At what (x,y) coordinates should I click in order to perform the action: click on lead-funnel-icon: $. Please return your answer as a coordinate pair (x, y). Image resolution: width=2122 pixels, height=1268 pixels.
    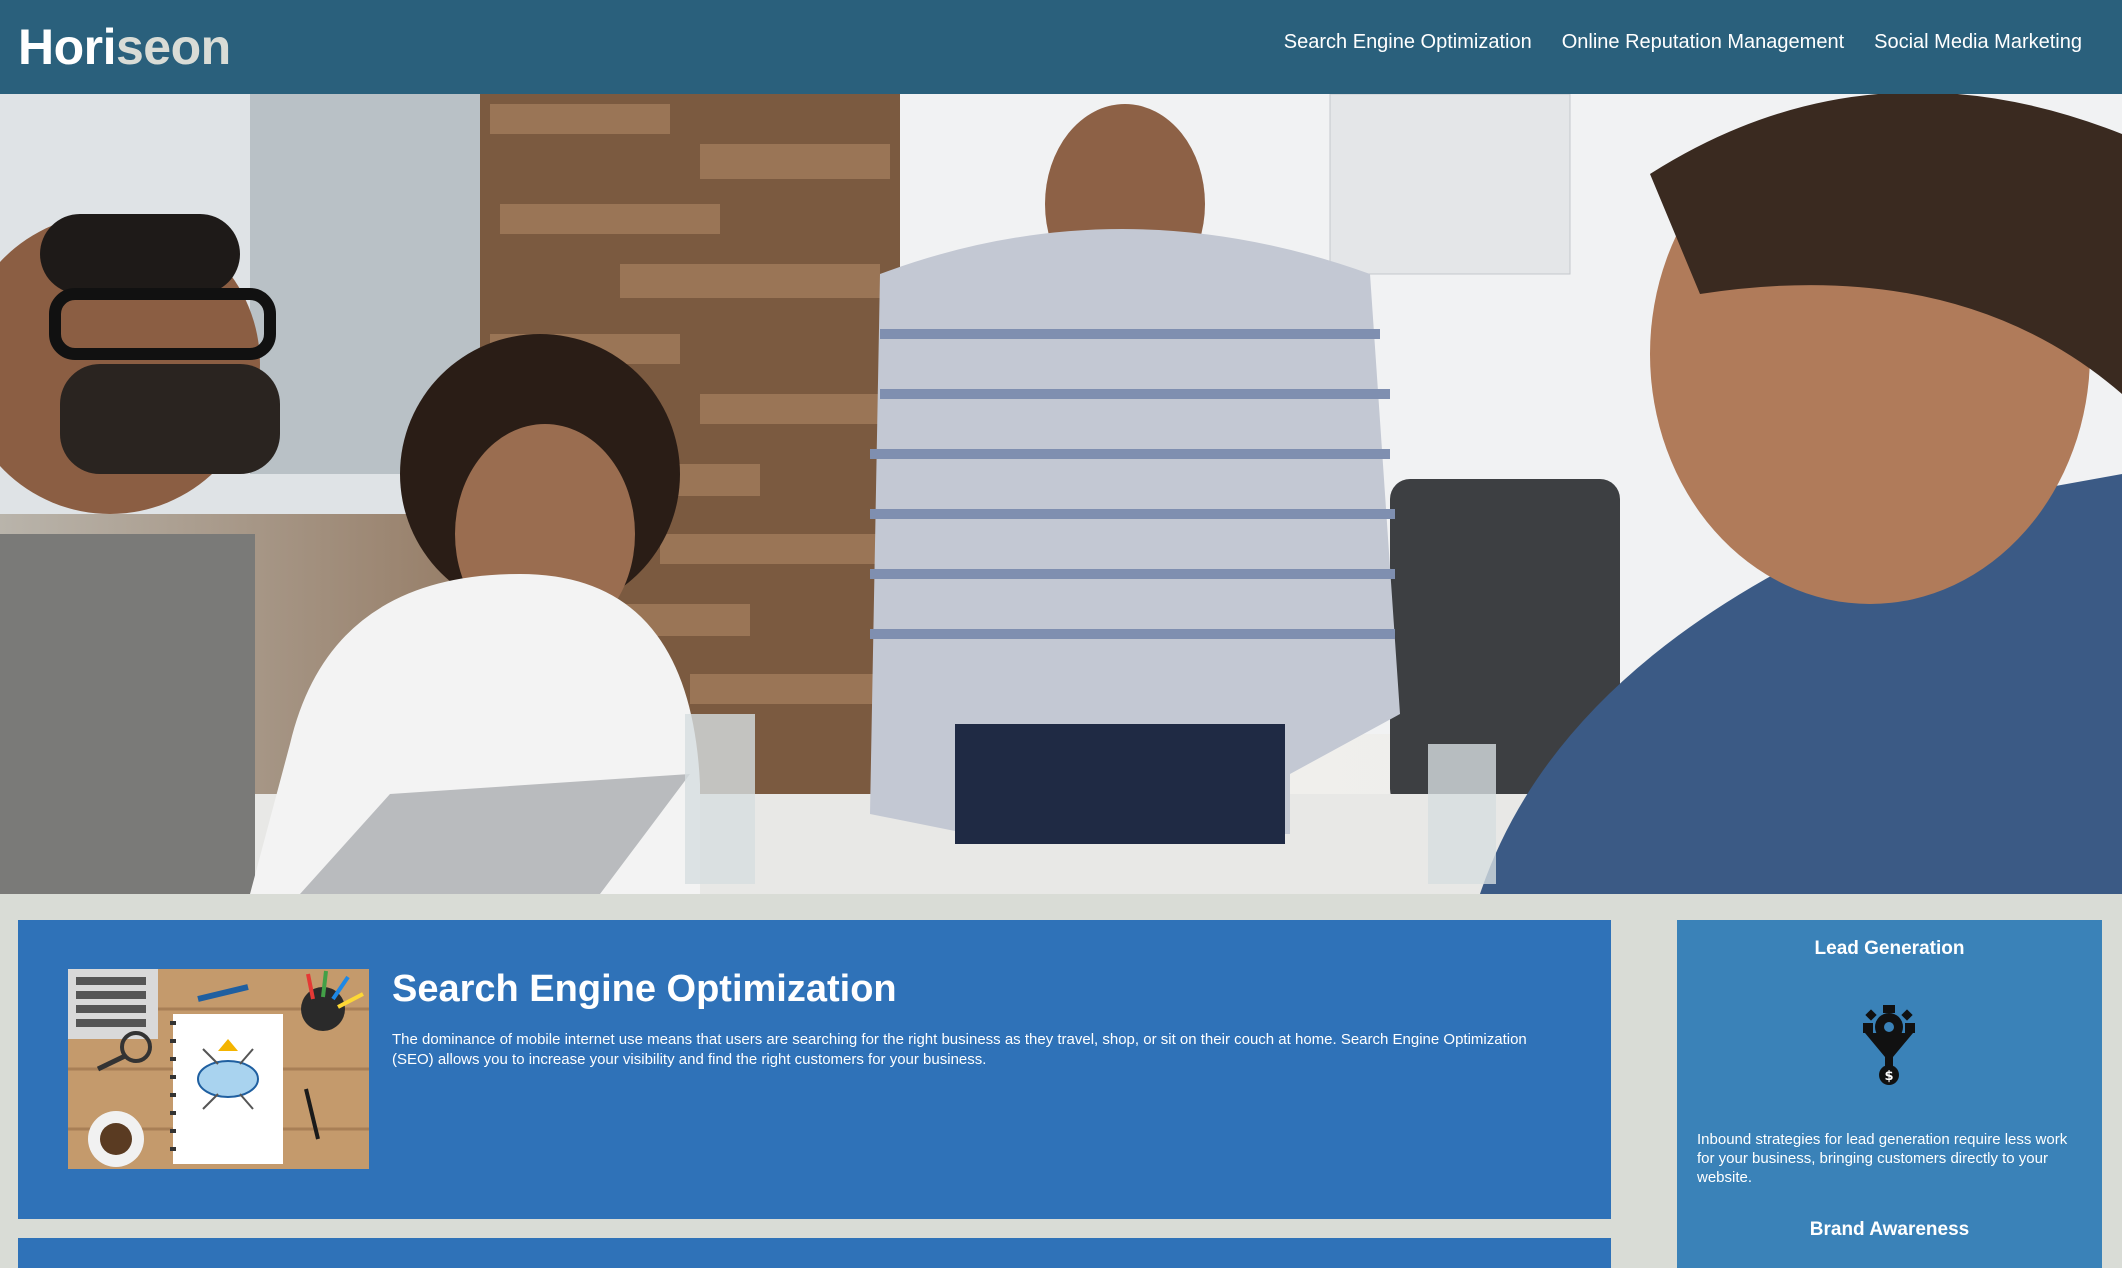
    Looking at the image, I should click on (1889, 1046).